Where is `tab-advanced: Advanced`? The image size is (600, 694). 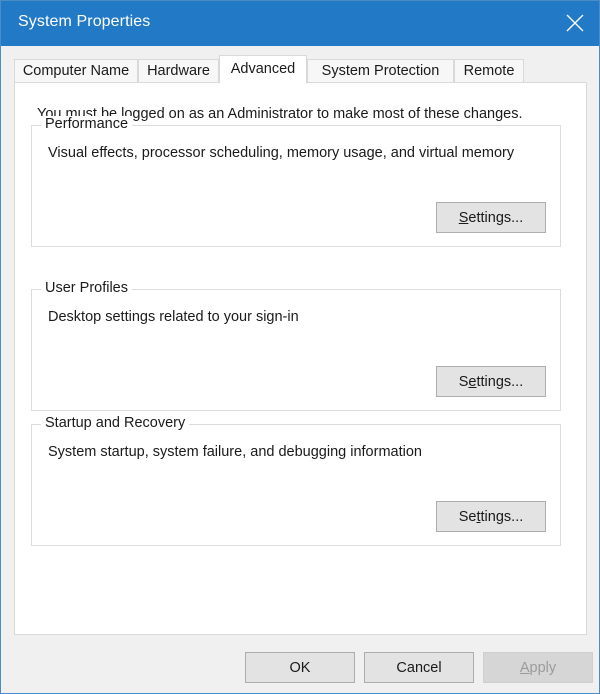
tab-advanced: Advanced is located at coordinates (263, 69).